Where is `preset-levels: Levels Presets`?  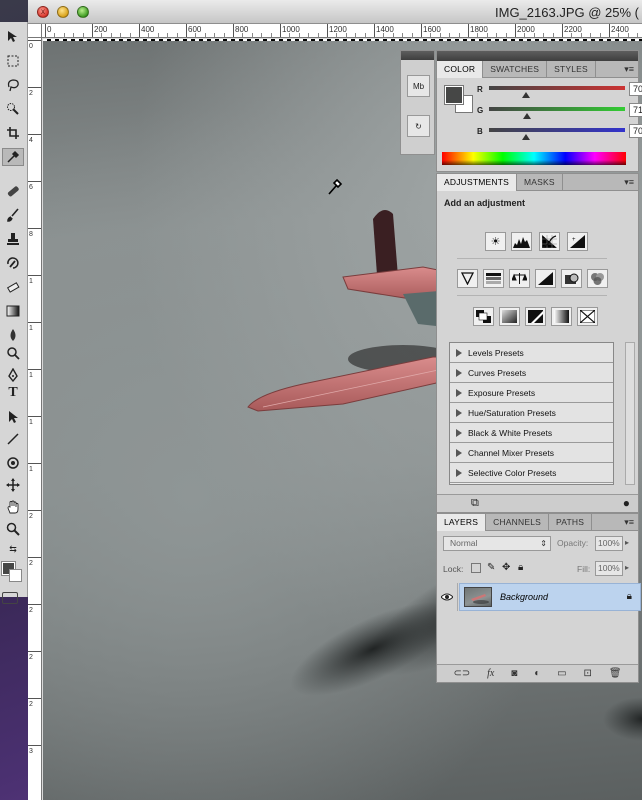 preset-levels: Levels Presets is located at coordinates (531, 353).